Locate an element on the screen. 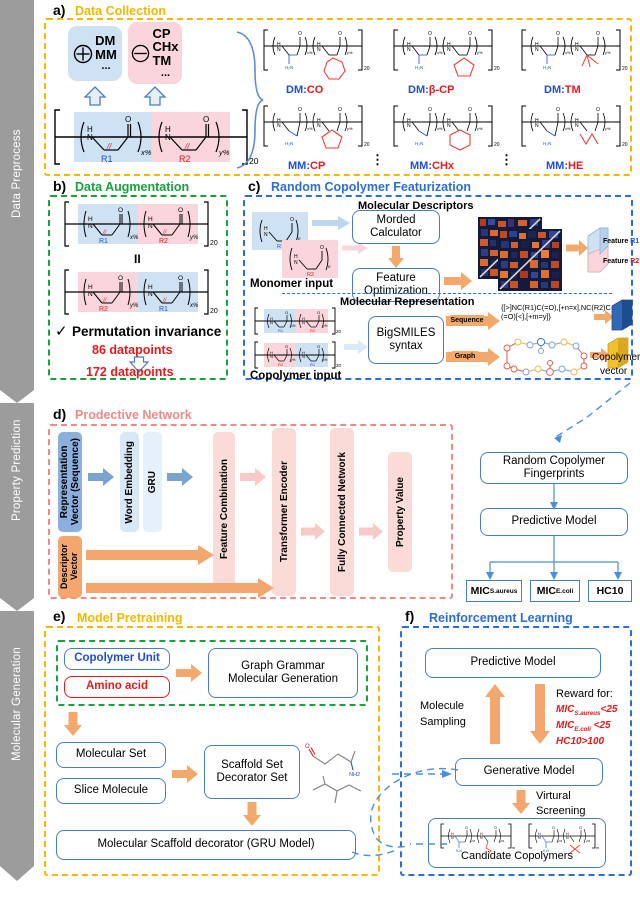  copolymer-input-label: Copolymer input is located at coordinates (296, 376).